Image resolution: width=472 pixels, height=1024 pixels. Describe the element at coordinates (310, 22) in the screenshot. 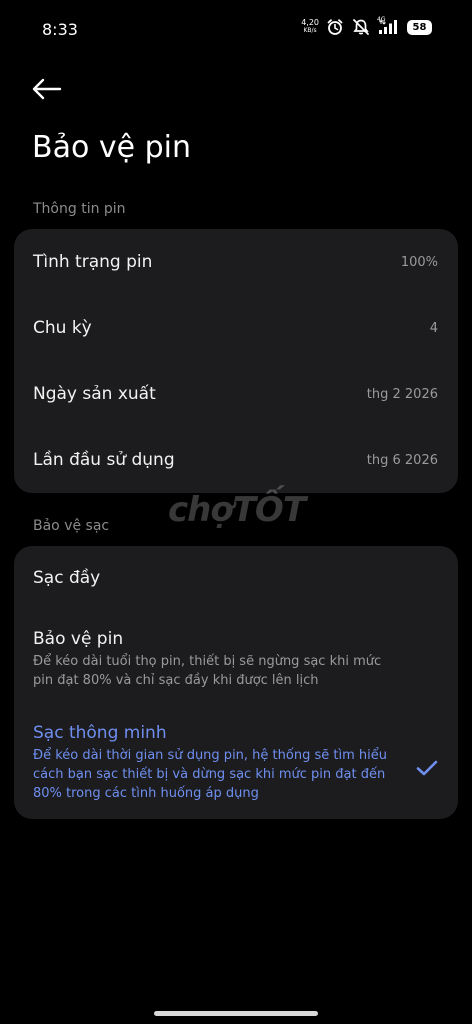

I see `network-speed-value: 4,20` at that location.